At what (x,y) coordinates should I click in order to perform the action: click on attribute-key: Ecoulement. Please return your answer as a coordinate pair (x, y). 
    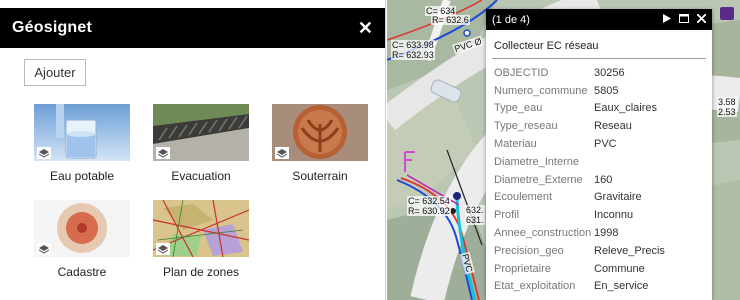
    Looking at the image, I should click on (523, 197).